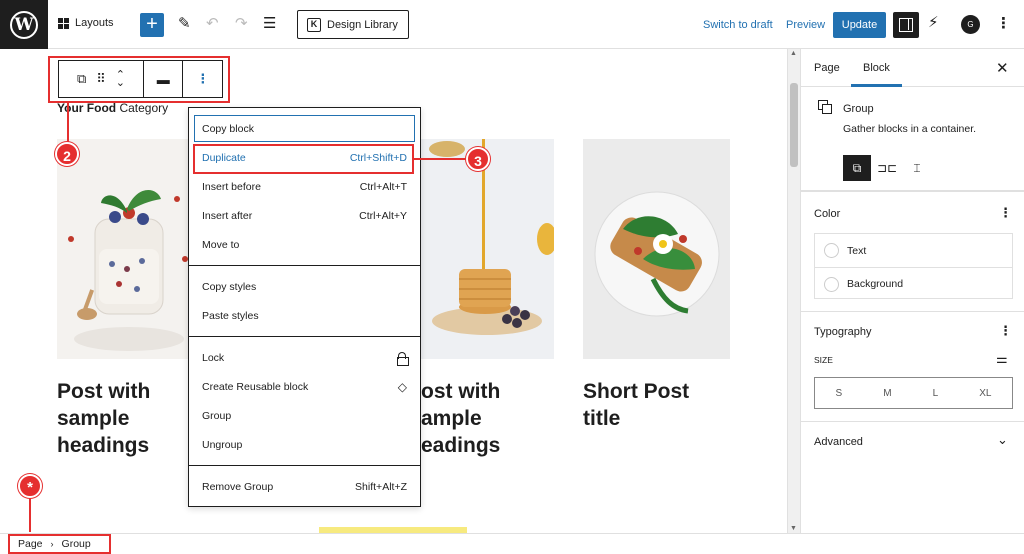 The width and height of the screenshot is (1024, 554). What do you see at coordinates (793, 528) in the screenshot?
I see `scroll-down-arrow-icon: ▼` at bounding box center [793, 528].